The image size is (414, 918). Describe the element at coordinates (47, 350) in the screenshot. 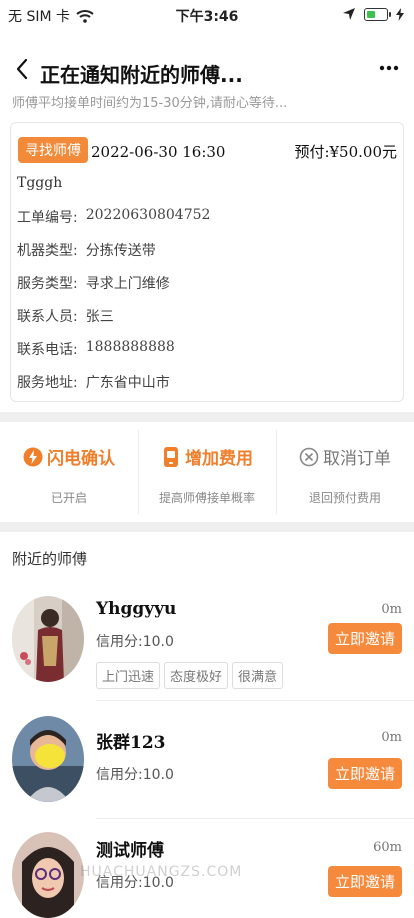

I see `field-label: 联系电话:` at that location.